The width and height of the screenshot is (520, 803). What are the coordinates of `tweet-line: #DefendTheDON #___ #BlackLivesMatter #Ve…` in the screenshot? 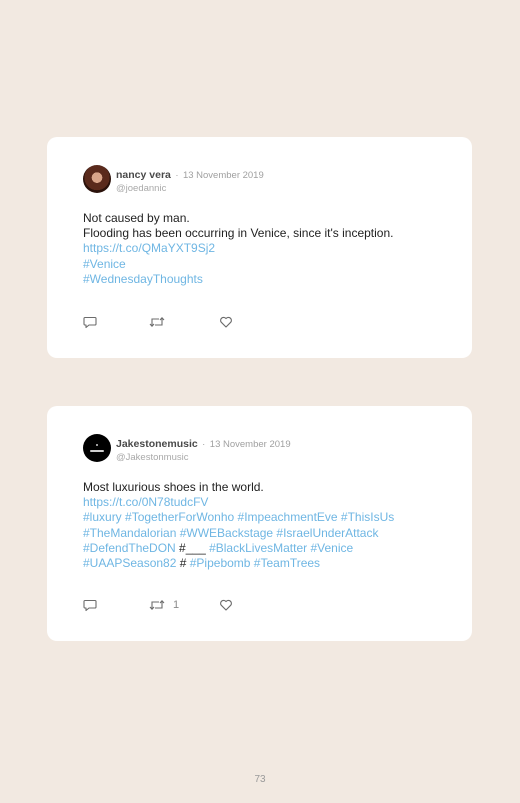 It's located at (268, 548).